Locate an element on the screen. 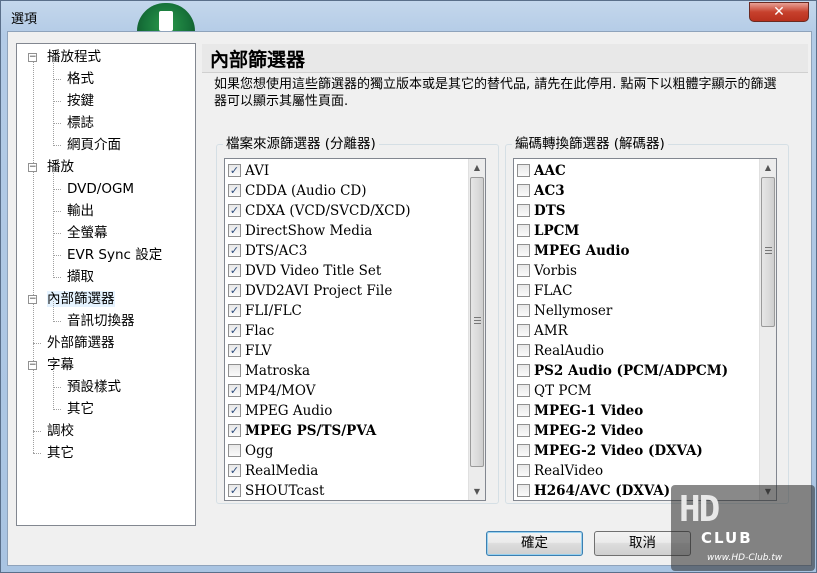 The image size is (817, 573). tree-item: 格式 is located at coordinates (80, 79).